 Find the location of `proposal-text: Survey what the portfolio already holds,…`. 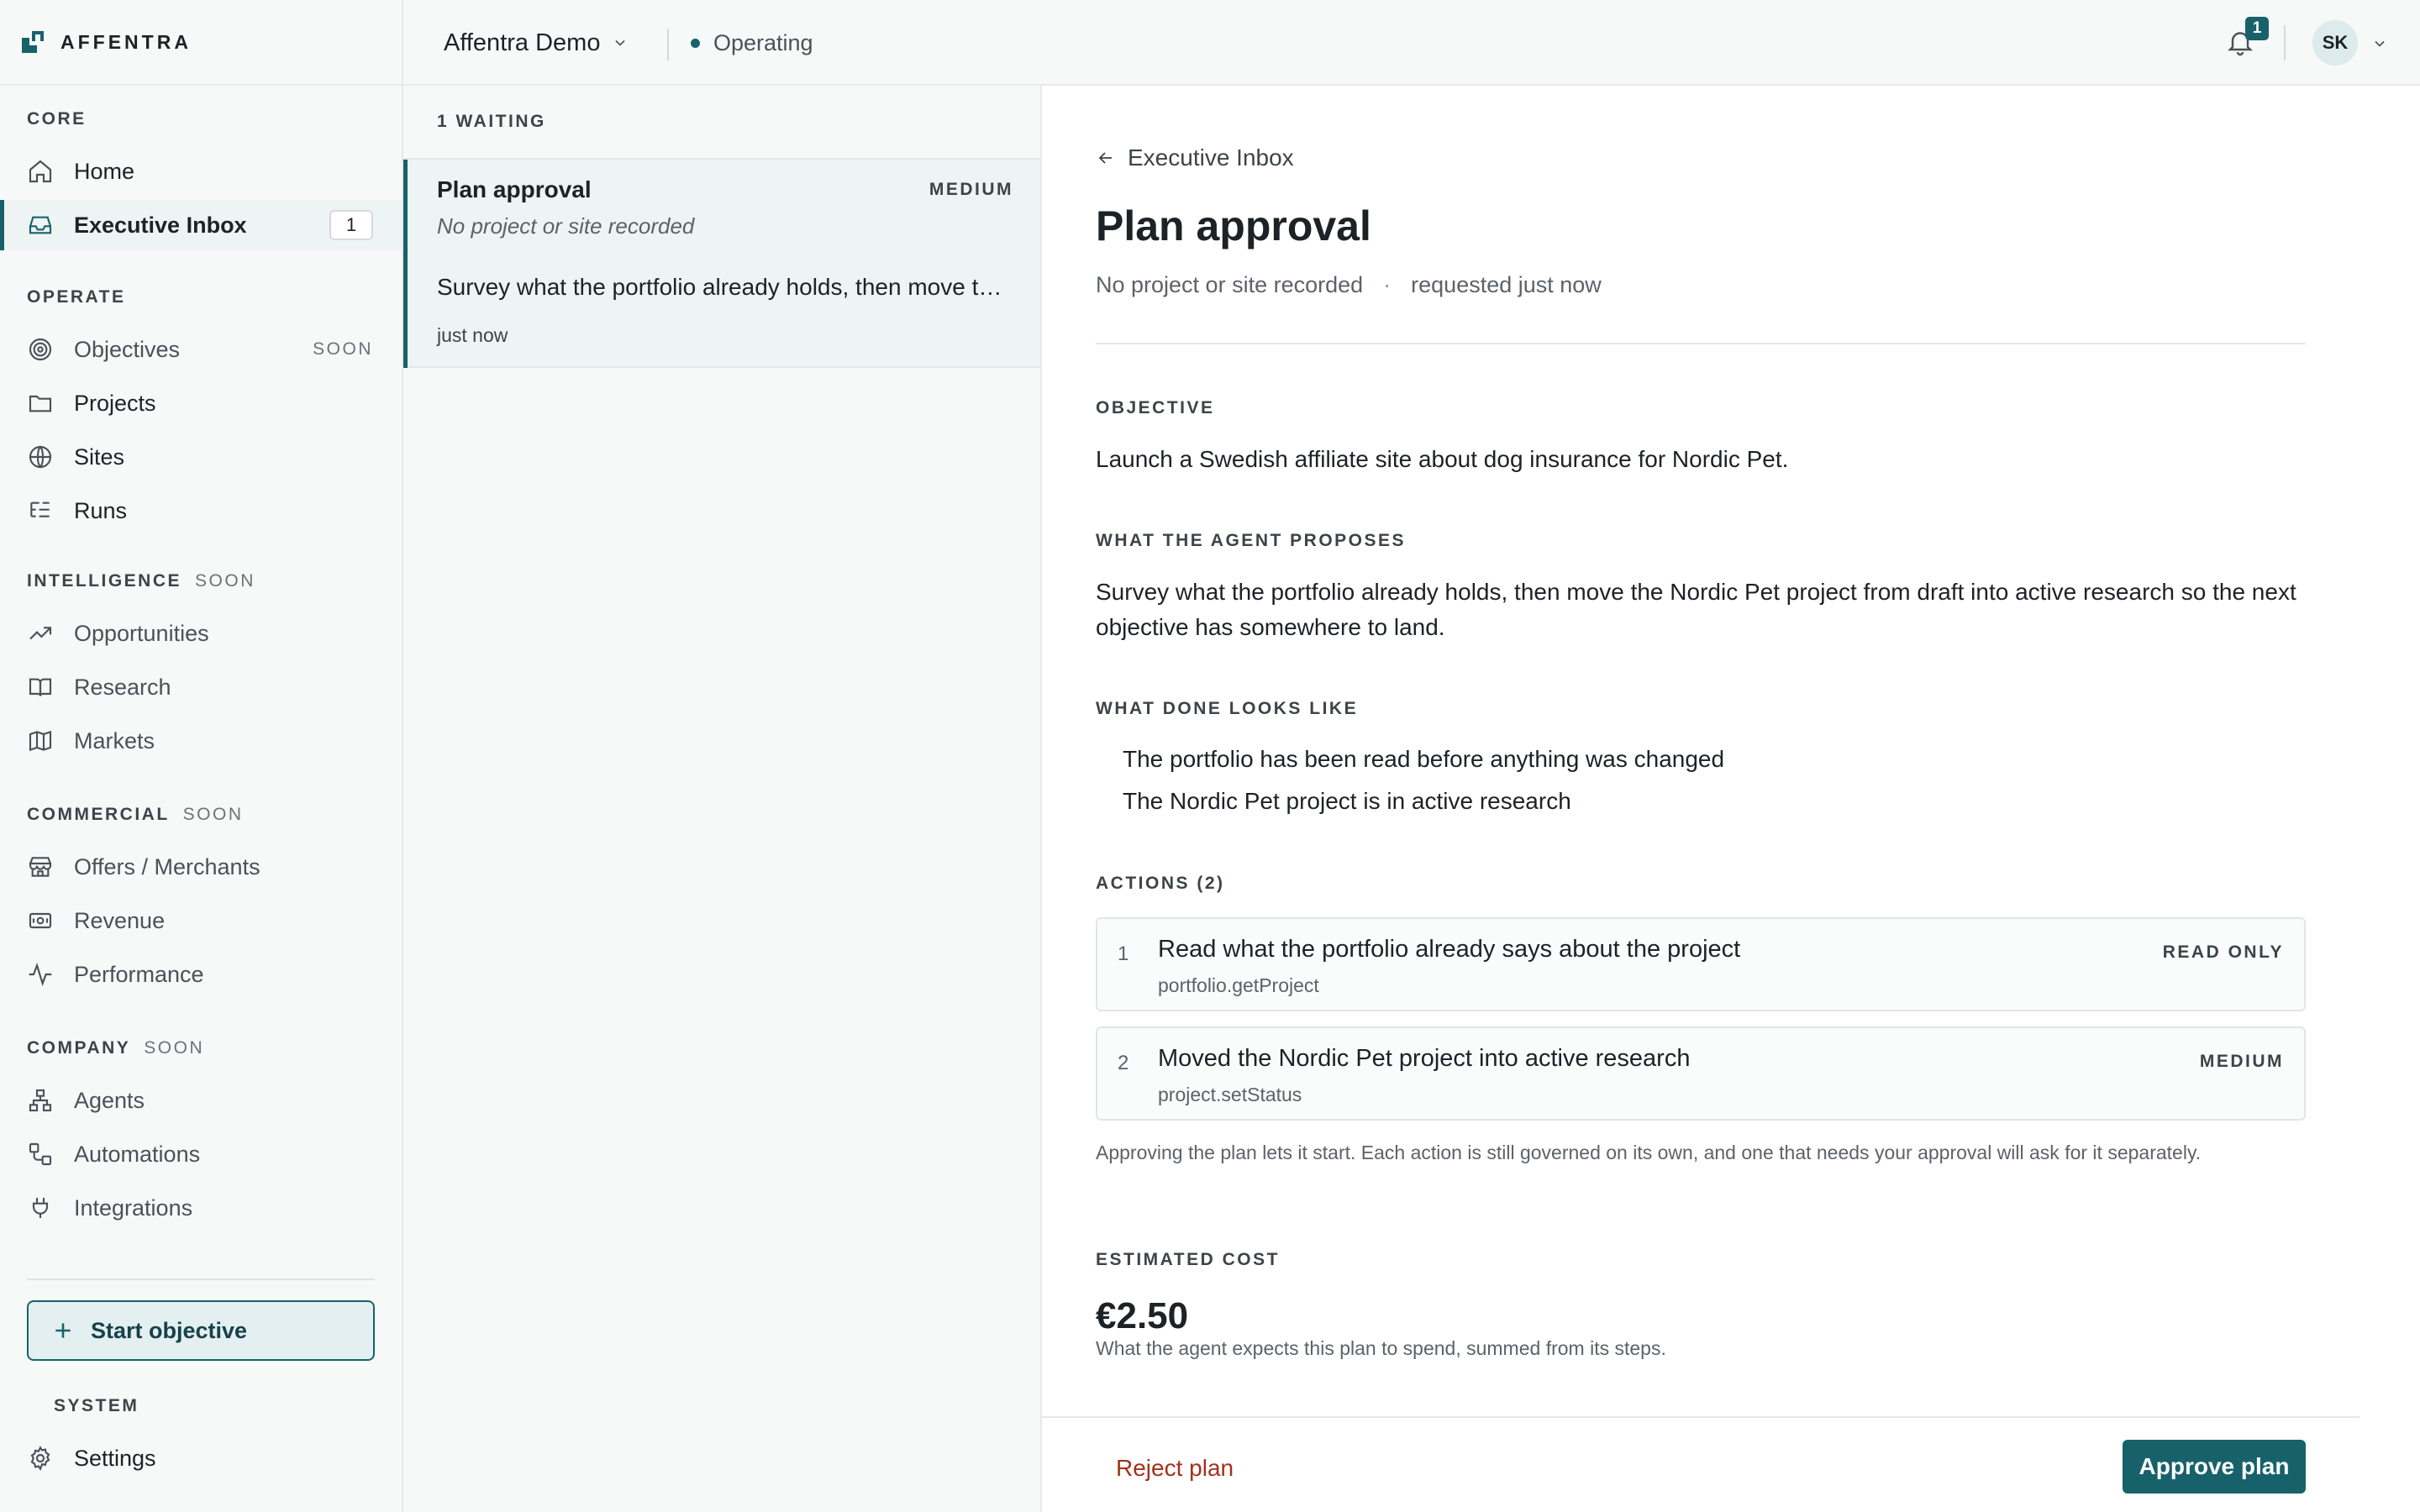

proposal-text: Survey what the portfolio already holds,… is located at coordinates (1696, 609).